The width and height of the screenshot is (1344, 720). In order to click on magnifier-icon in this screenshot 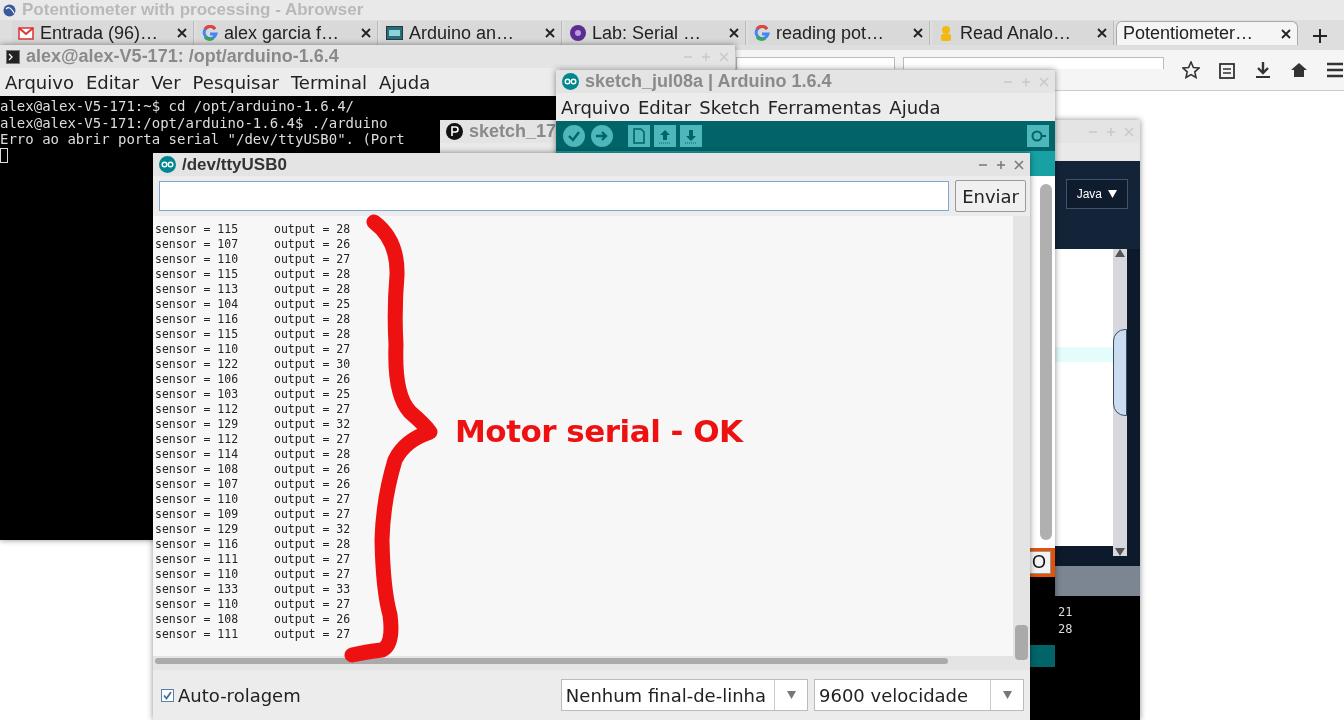, I will do `click(1038, 136)`.